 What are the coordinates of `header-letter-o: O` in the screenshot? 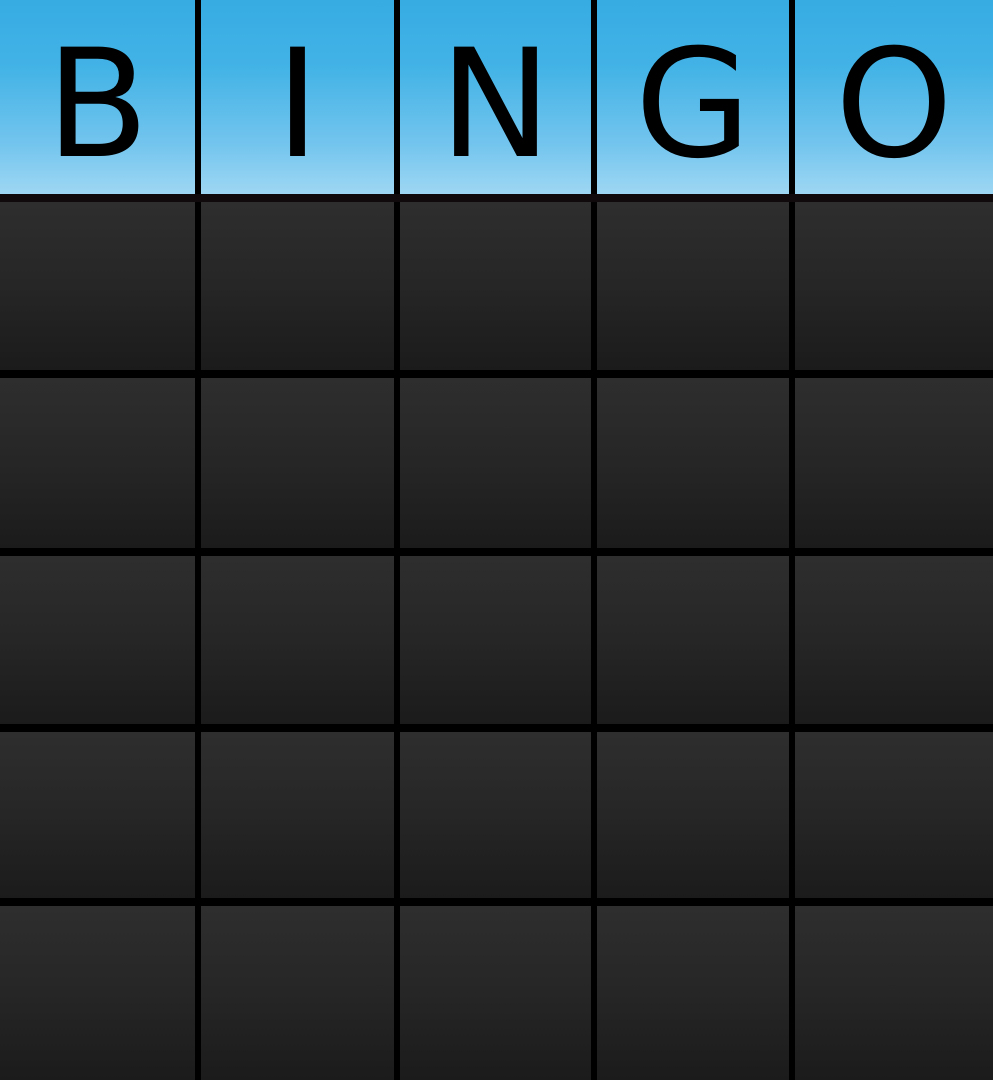 It's located at (894, 105).